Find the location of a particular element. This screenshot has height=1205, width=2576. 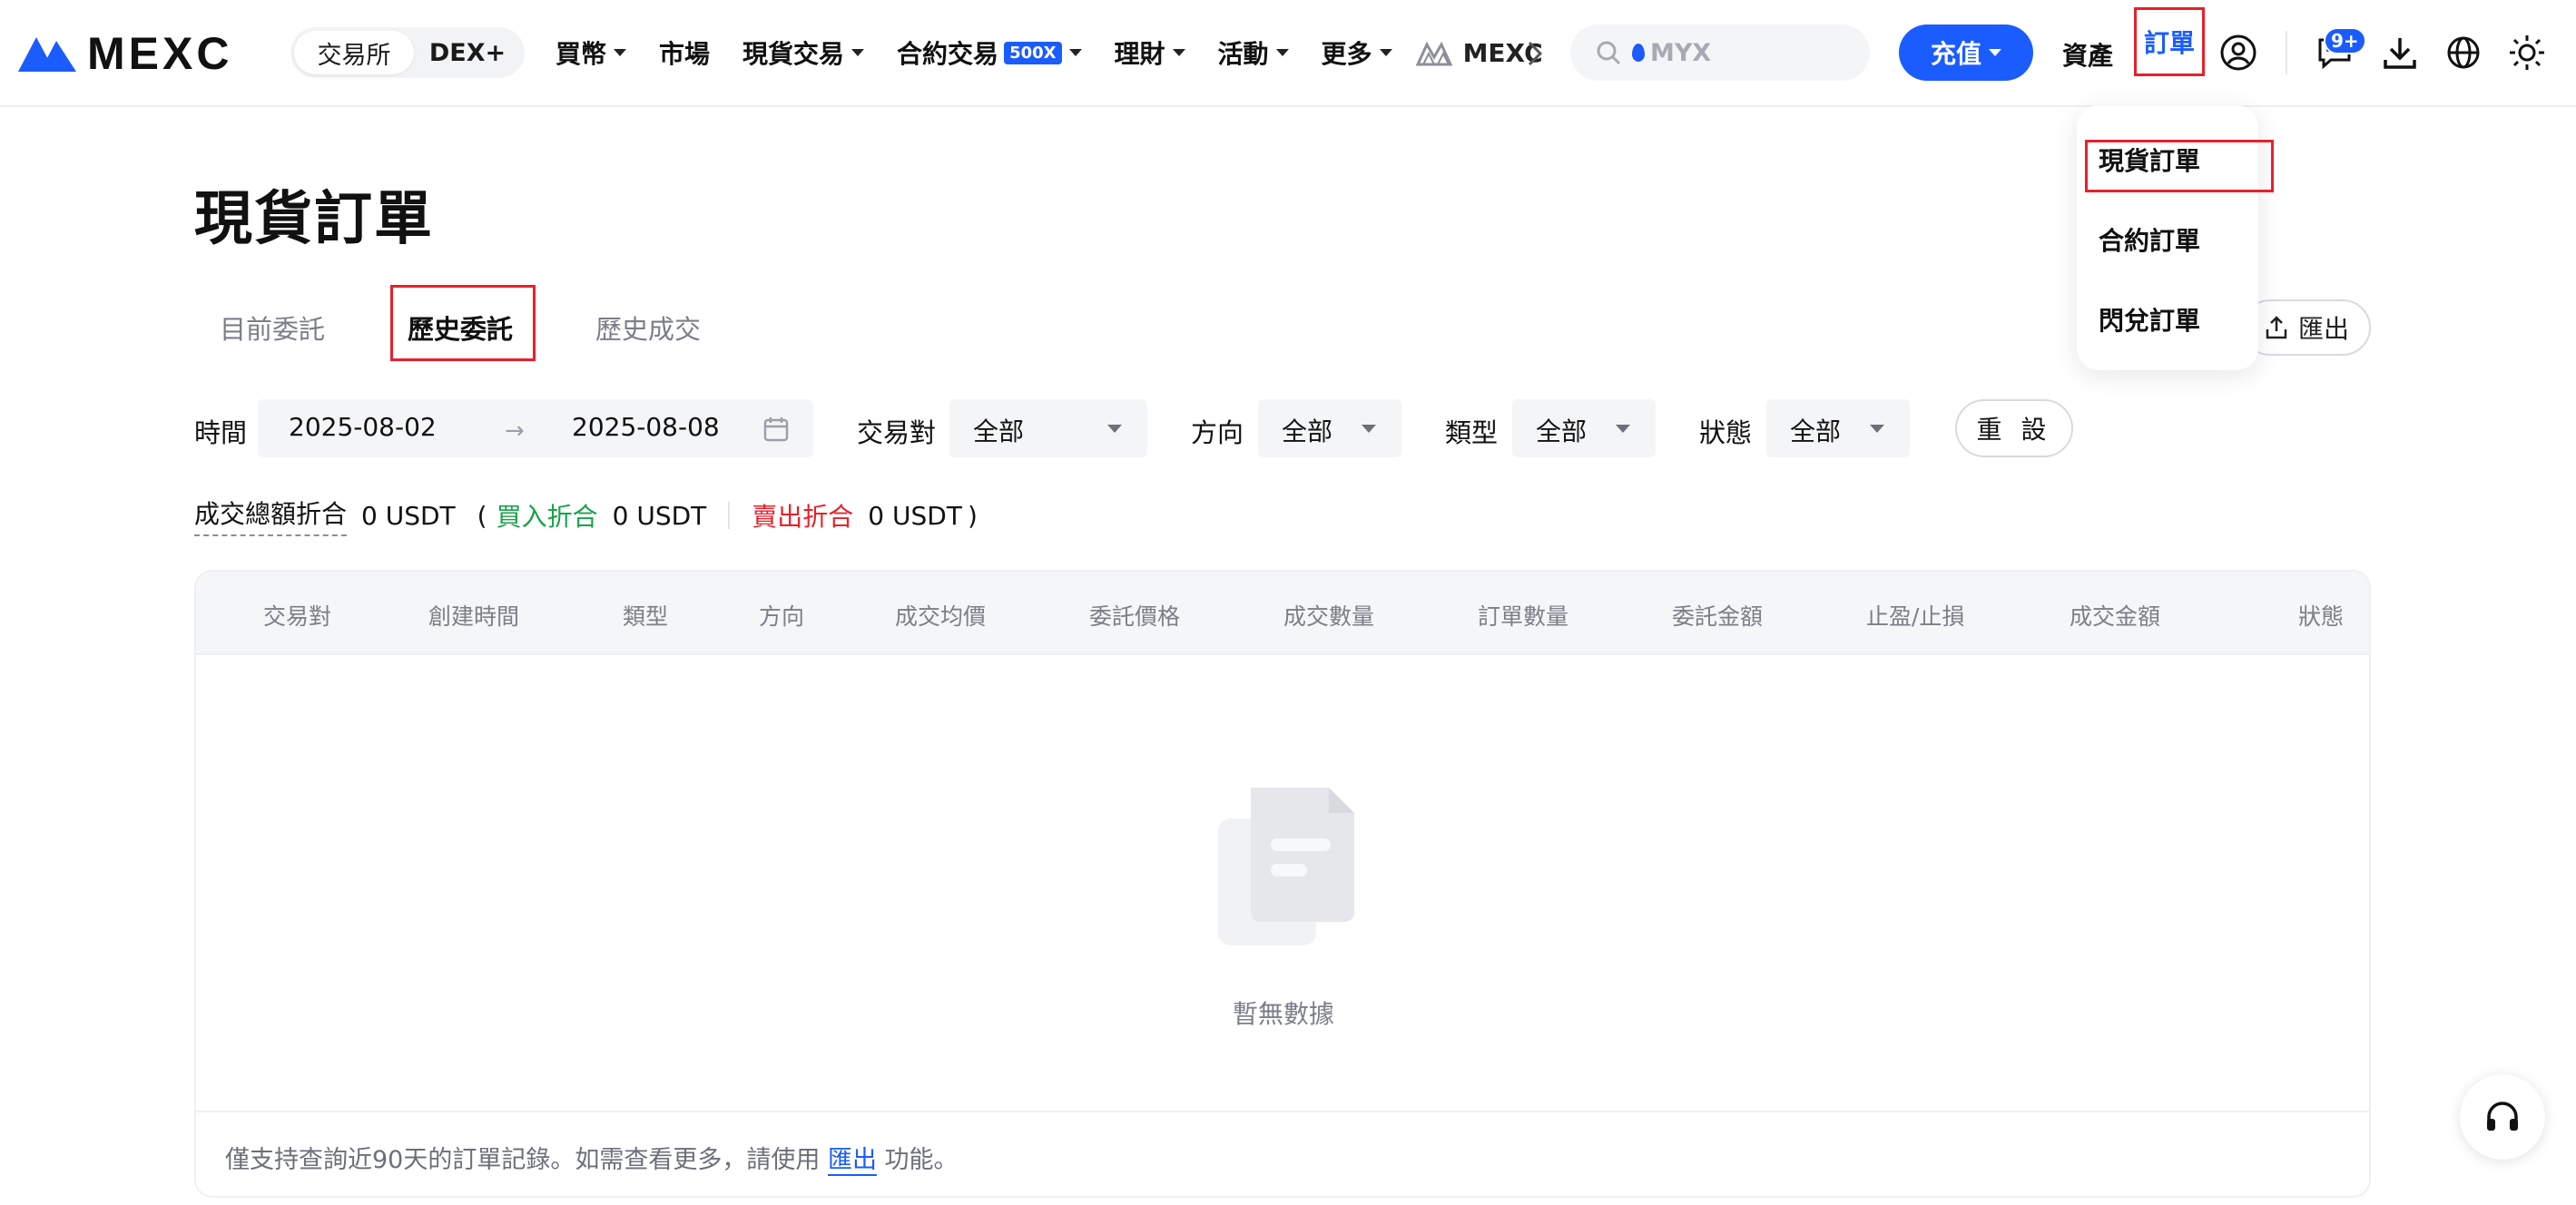

menu-convert-orders: 閃兌訂單 is located at coordinates (2149, 319).